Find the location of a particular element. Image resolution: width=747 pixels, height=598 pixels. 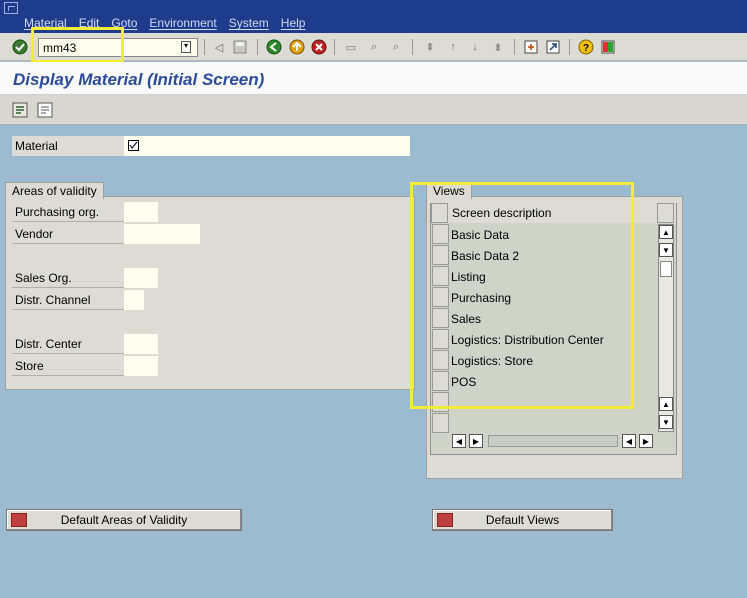

next-page-icon: ↓ is located at coordinates (475, 47).